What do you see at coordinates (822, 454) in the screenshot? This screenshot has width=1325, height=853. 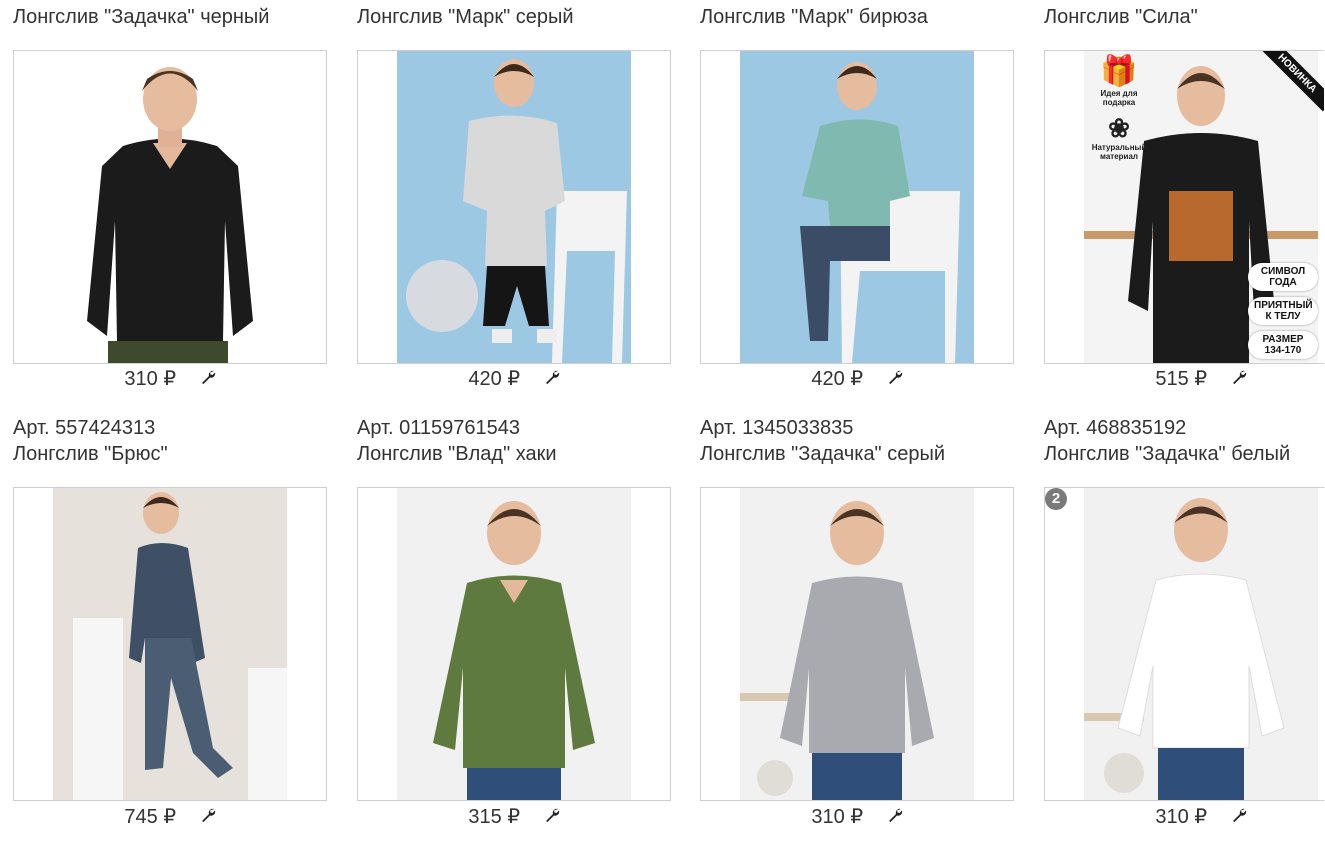 I see `product-title: Лонгслив "Задачка" серый` at bounding box center [822, 454].